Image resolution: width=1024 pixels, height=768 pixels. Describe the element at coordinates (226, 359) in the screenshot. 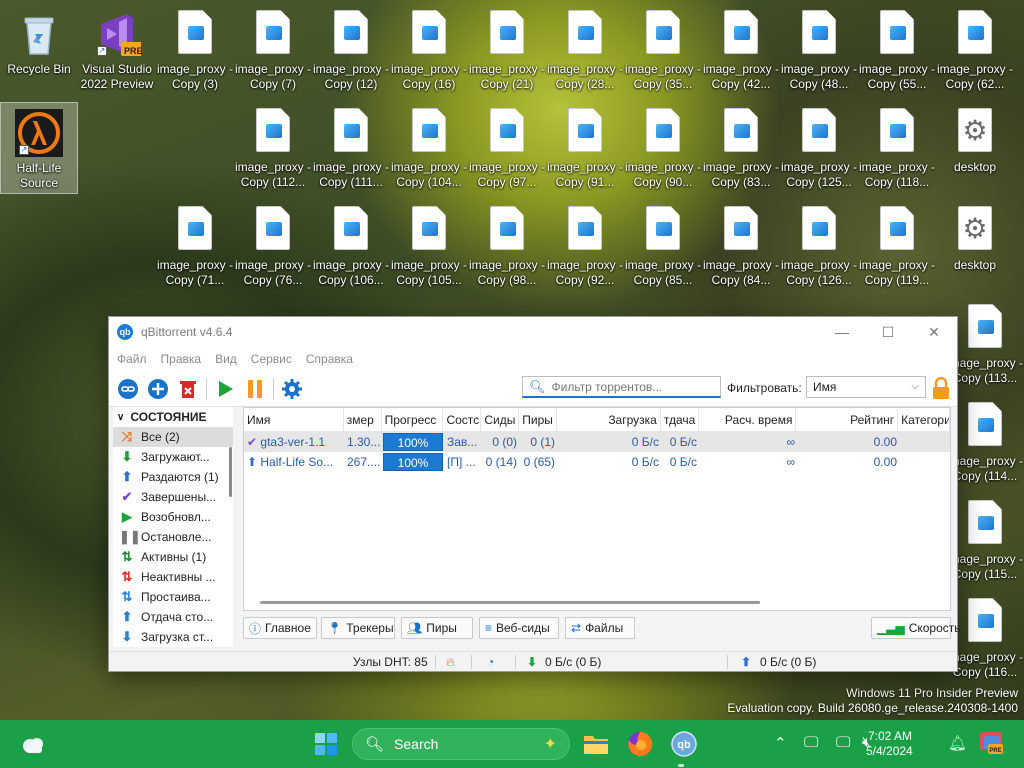

I see `menu-view: Вид` at that location.